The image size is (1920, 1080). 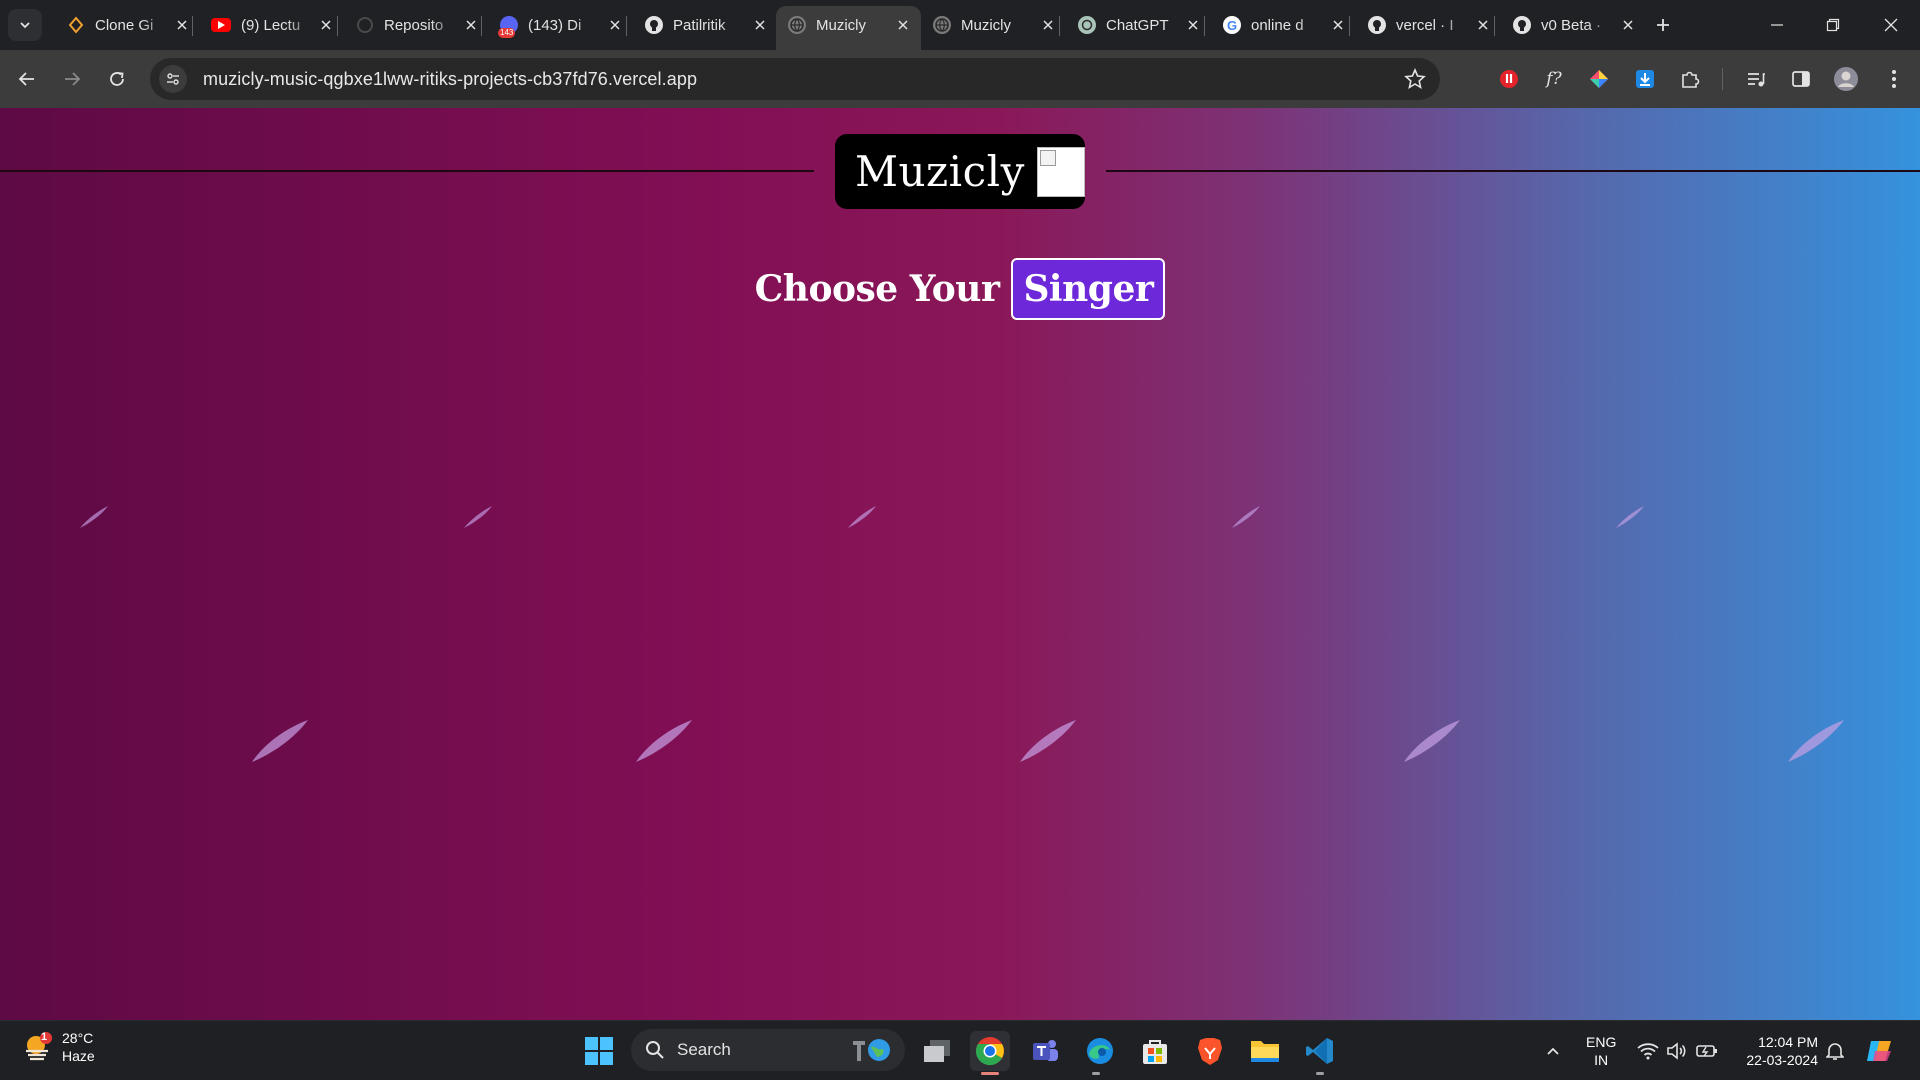 What do you see at coordinates (1599, 79) in the screenshot?
I see `color-picker-icon` at bounding box center [1599, 79].